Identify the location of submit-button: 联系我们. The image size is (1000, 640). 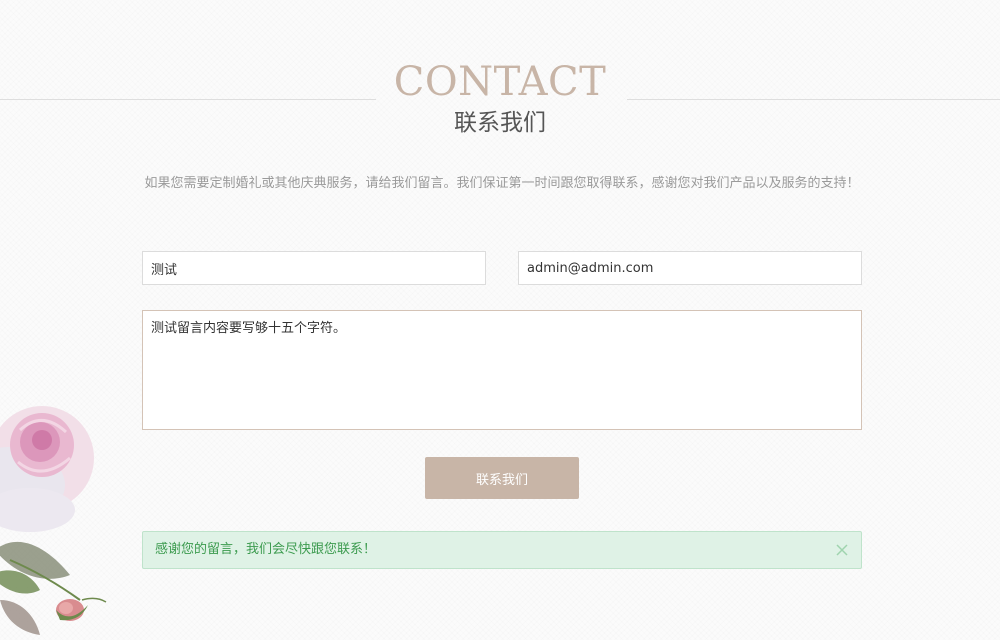
(502, 478).